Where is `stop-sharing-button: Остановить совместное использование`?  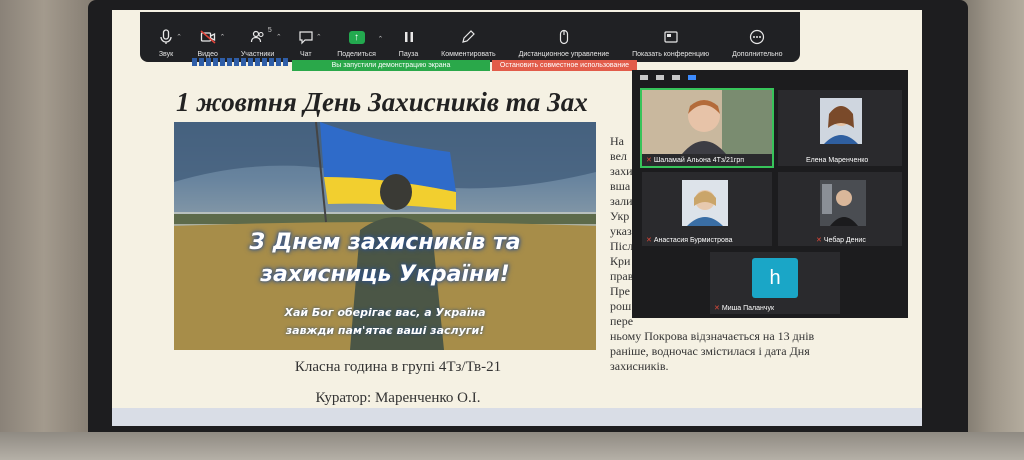
stop-sharing-button: Остановить совместное использование is located at coordinates (564, 65).